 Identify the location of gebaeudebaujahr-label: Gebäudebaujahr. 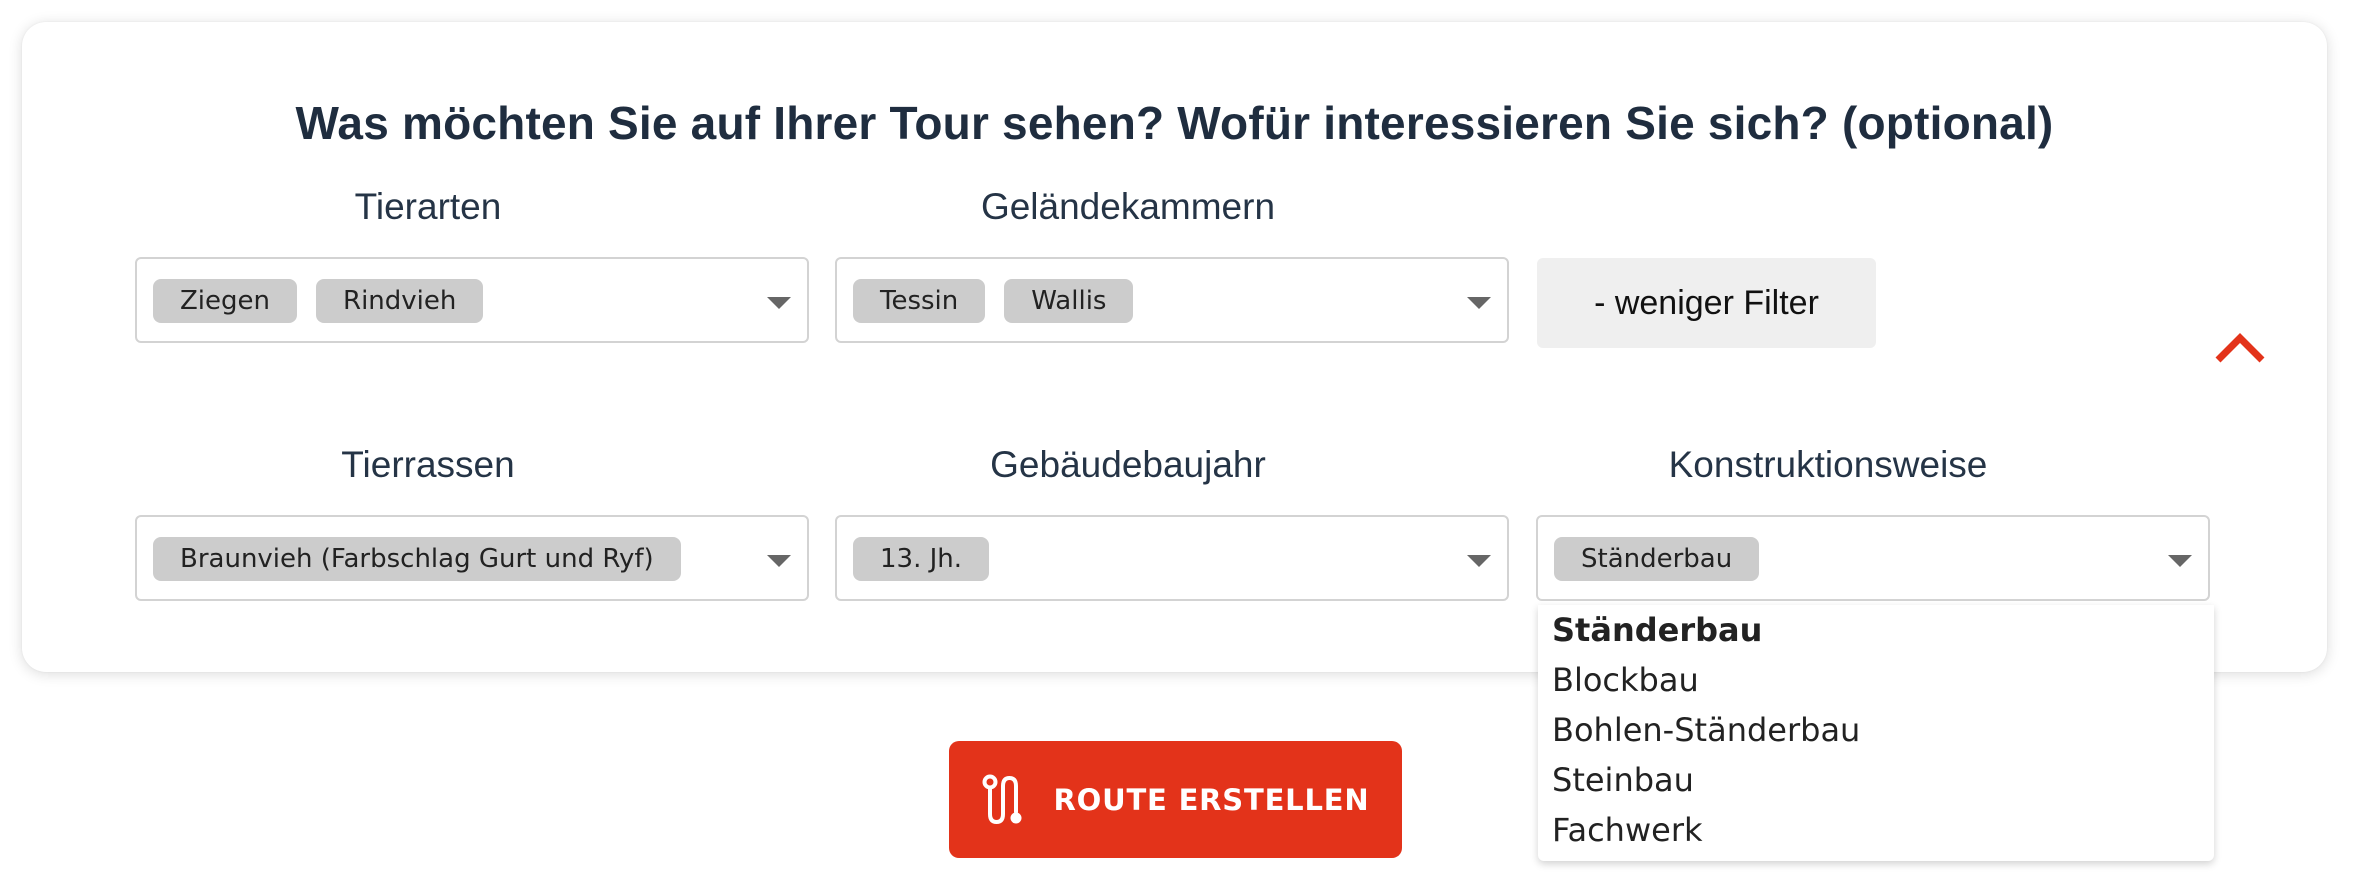
(1128, 464).